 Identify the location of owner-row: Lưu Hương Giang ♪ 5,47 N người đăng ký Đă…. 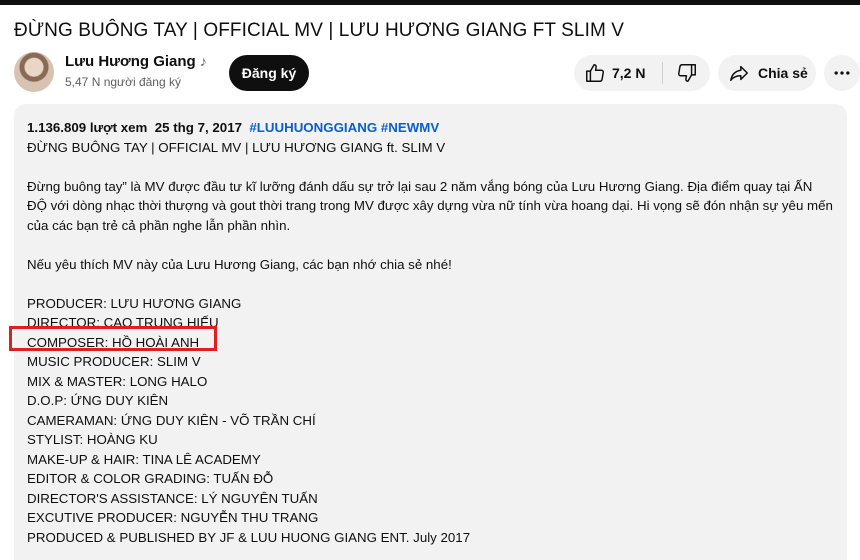
(437, 72).